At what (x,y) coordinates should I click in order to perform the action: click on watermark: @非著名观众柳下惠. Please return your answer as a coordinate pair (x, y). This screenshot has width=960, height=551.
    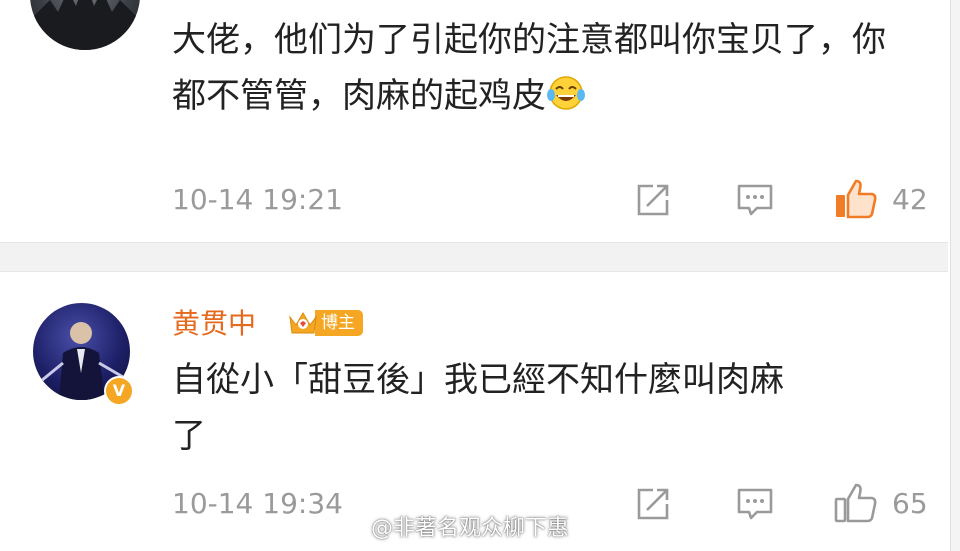
    Looking at the image, I should click on (452, 526).